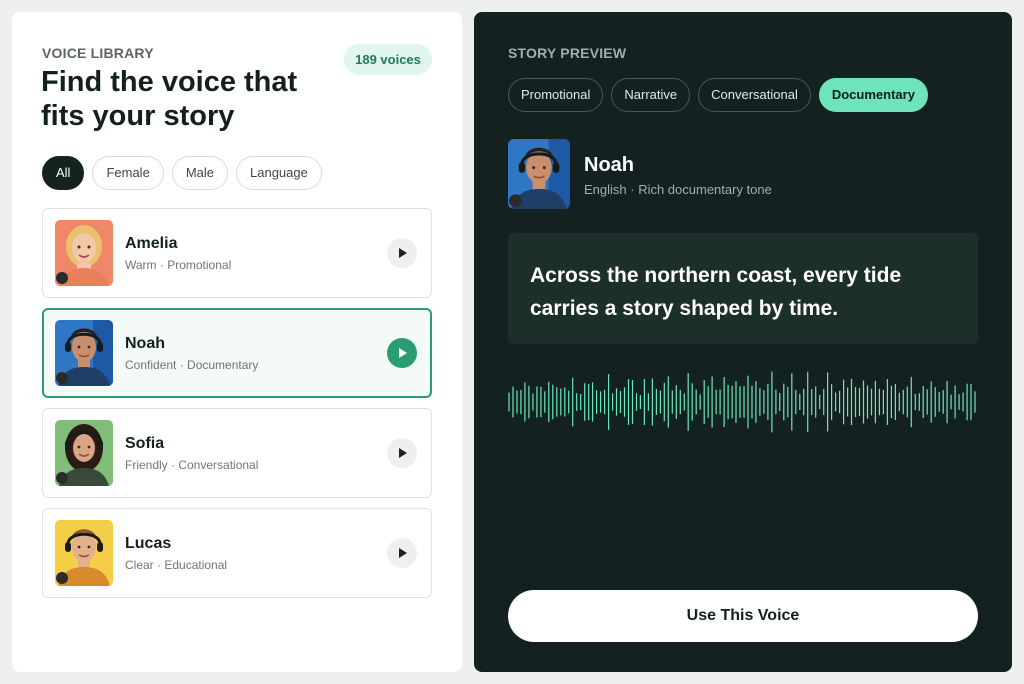  Describe the element at coordinates (148, 543) in the screenshot. I see `voice-name: Lucas` at that location.